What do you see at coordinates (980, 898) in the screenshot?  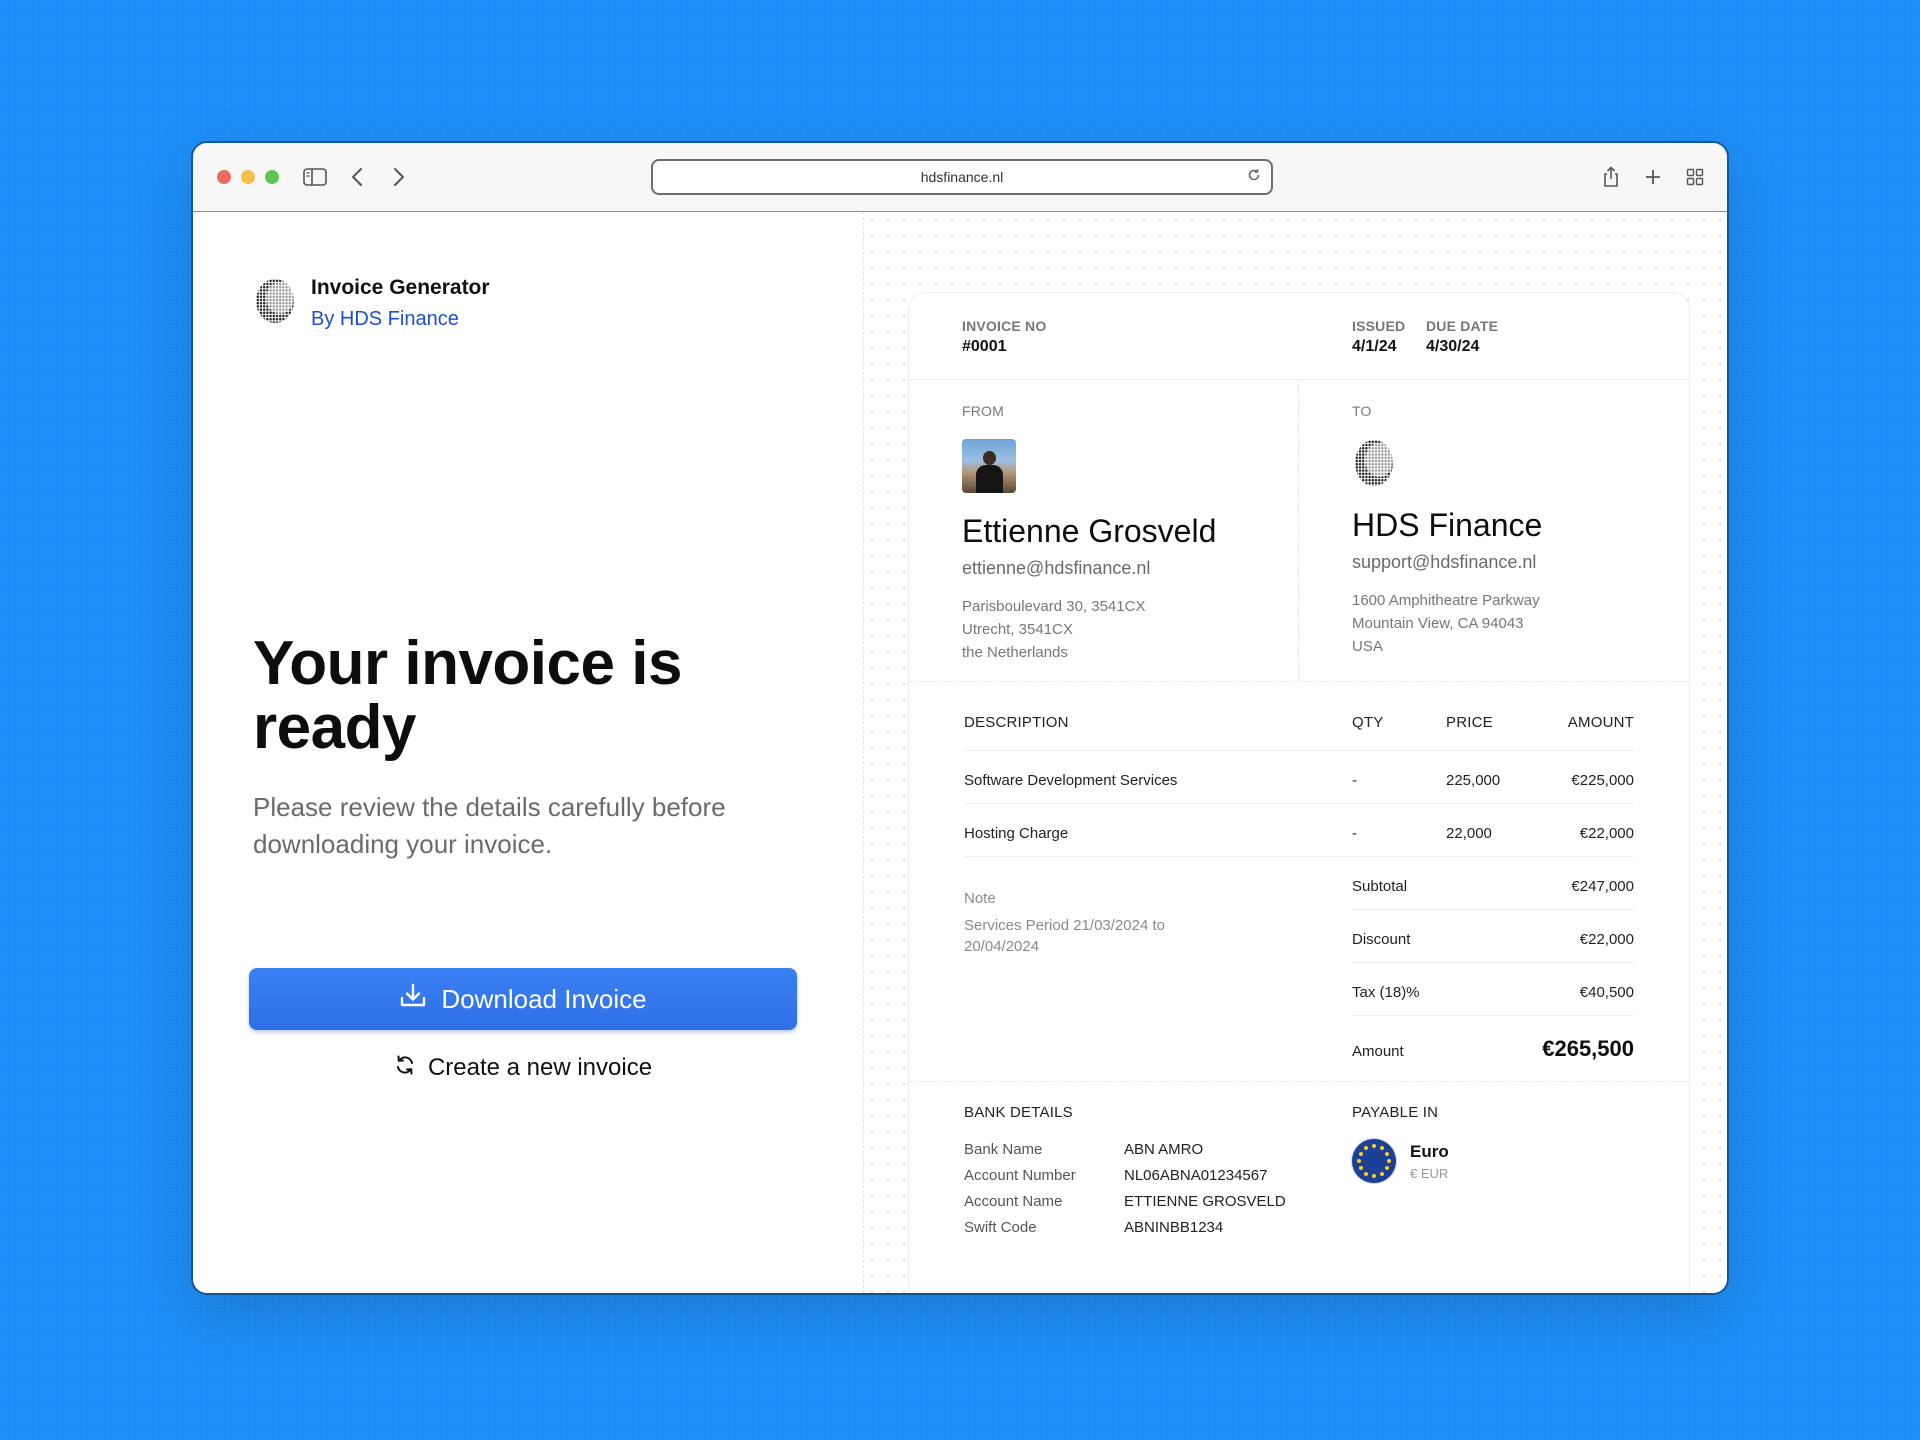 I see `note-label: Note` at bounding box center [980, 898].